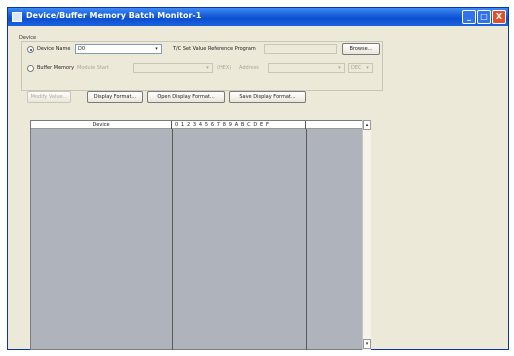 The image size is (514, 356). Describe the element at coordinates (17, 17) in the screenshot. I see `app-icon` at that location.